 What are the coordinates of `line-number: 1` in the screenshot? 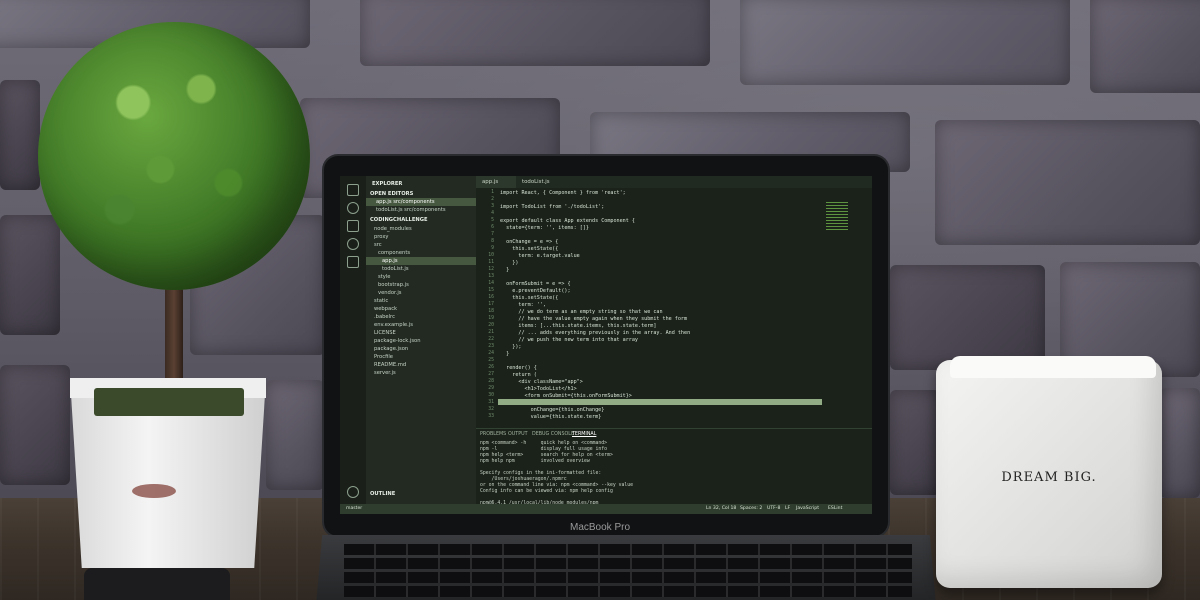 It's located at (492, 192).